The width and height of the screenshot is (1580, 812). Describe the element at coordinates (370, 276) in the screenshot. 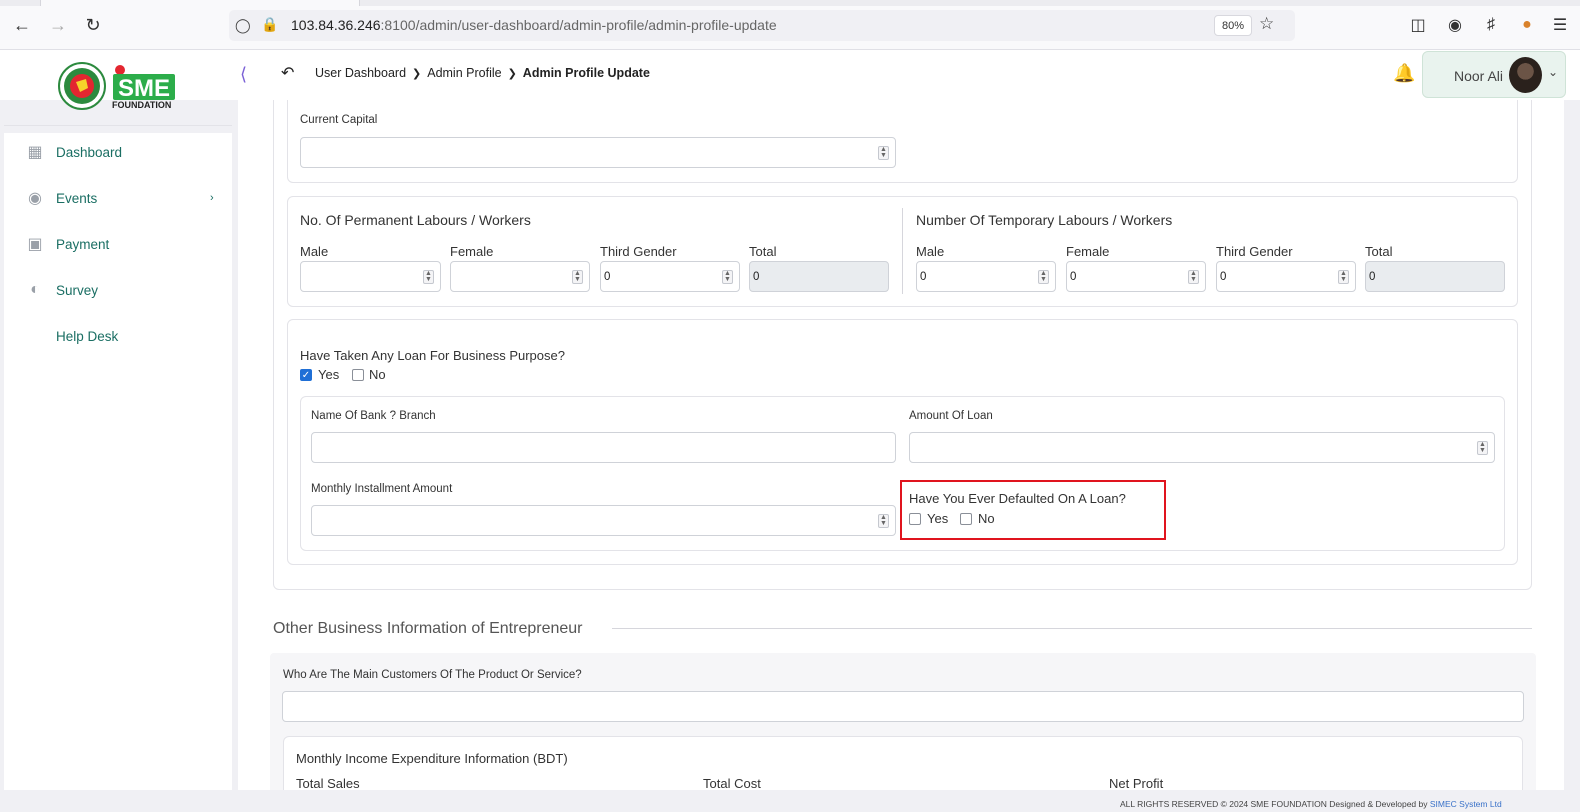

I see `permanent-male-input: ▲ ▼` at that location.